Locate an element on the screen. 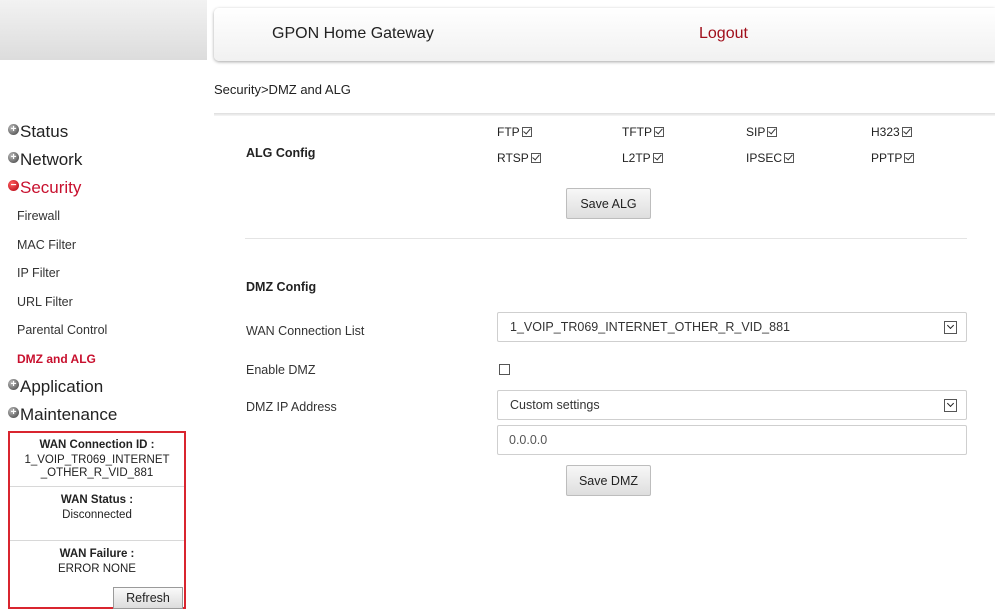 Image resolution: width=995 pixels, height=609 pixels. nav-maintenance-label: Maintenance is located at coordinates (69, 414).